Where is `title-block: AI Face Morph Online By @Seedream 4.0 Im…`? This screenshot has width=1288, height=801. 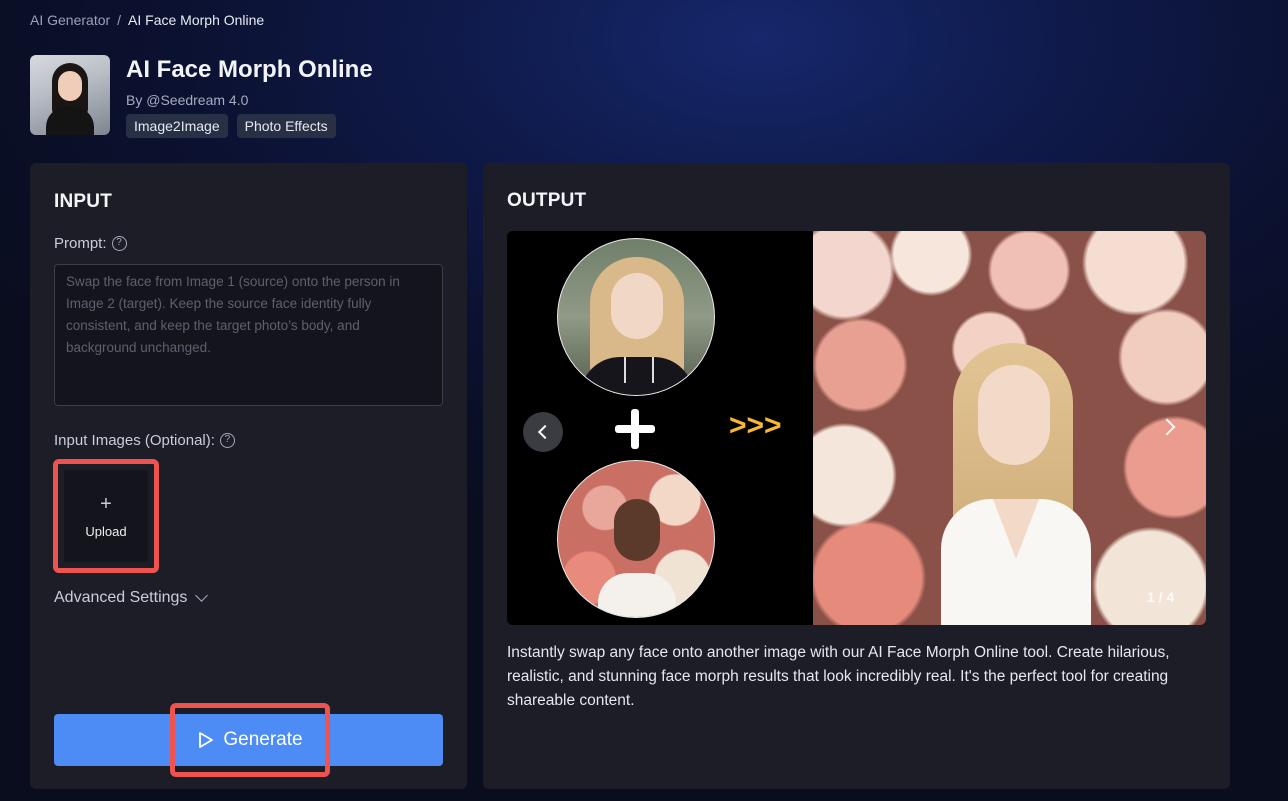 title-block: AI Face Morph Online By @Seedream 4.0 Im… is located at coordinates (249, 96).